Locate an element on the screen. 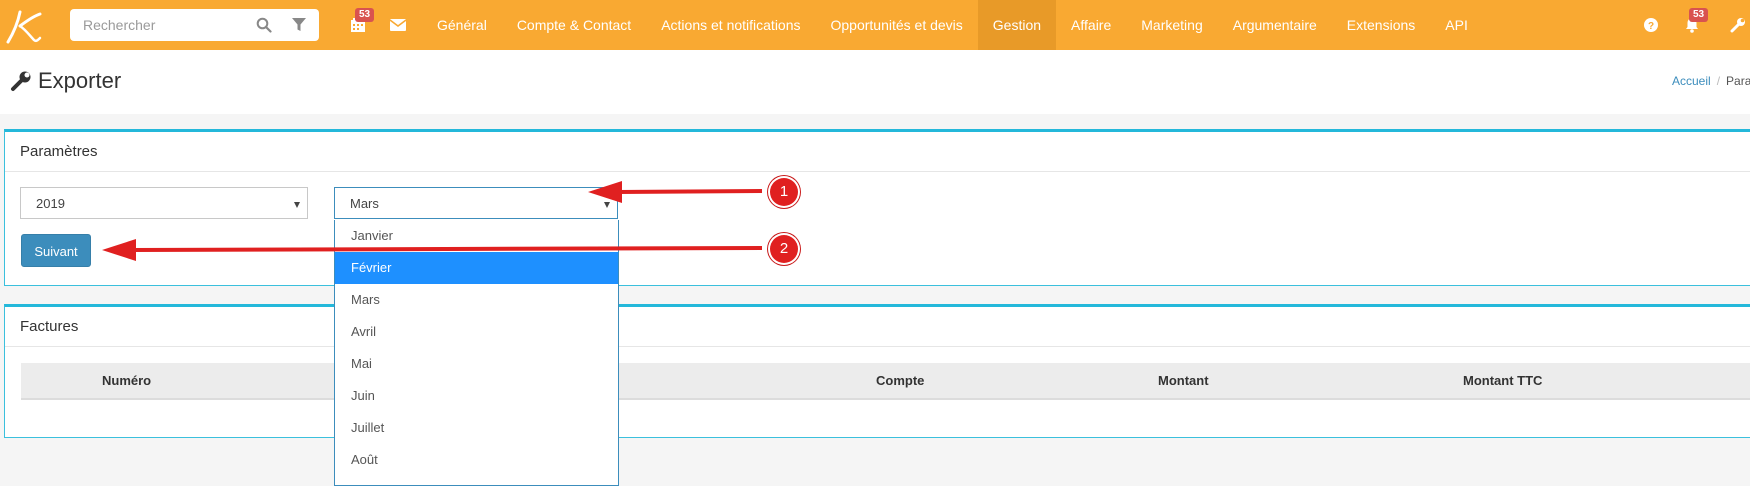 The width and height of the screenshot is (1750, 486). annotation-marker-1: 1 is located at coordinates (784, 192).